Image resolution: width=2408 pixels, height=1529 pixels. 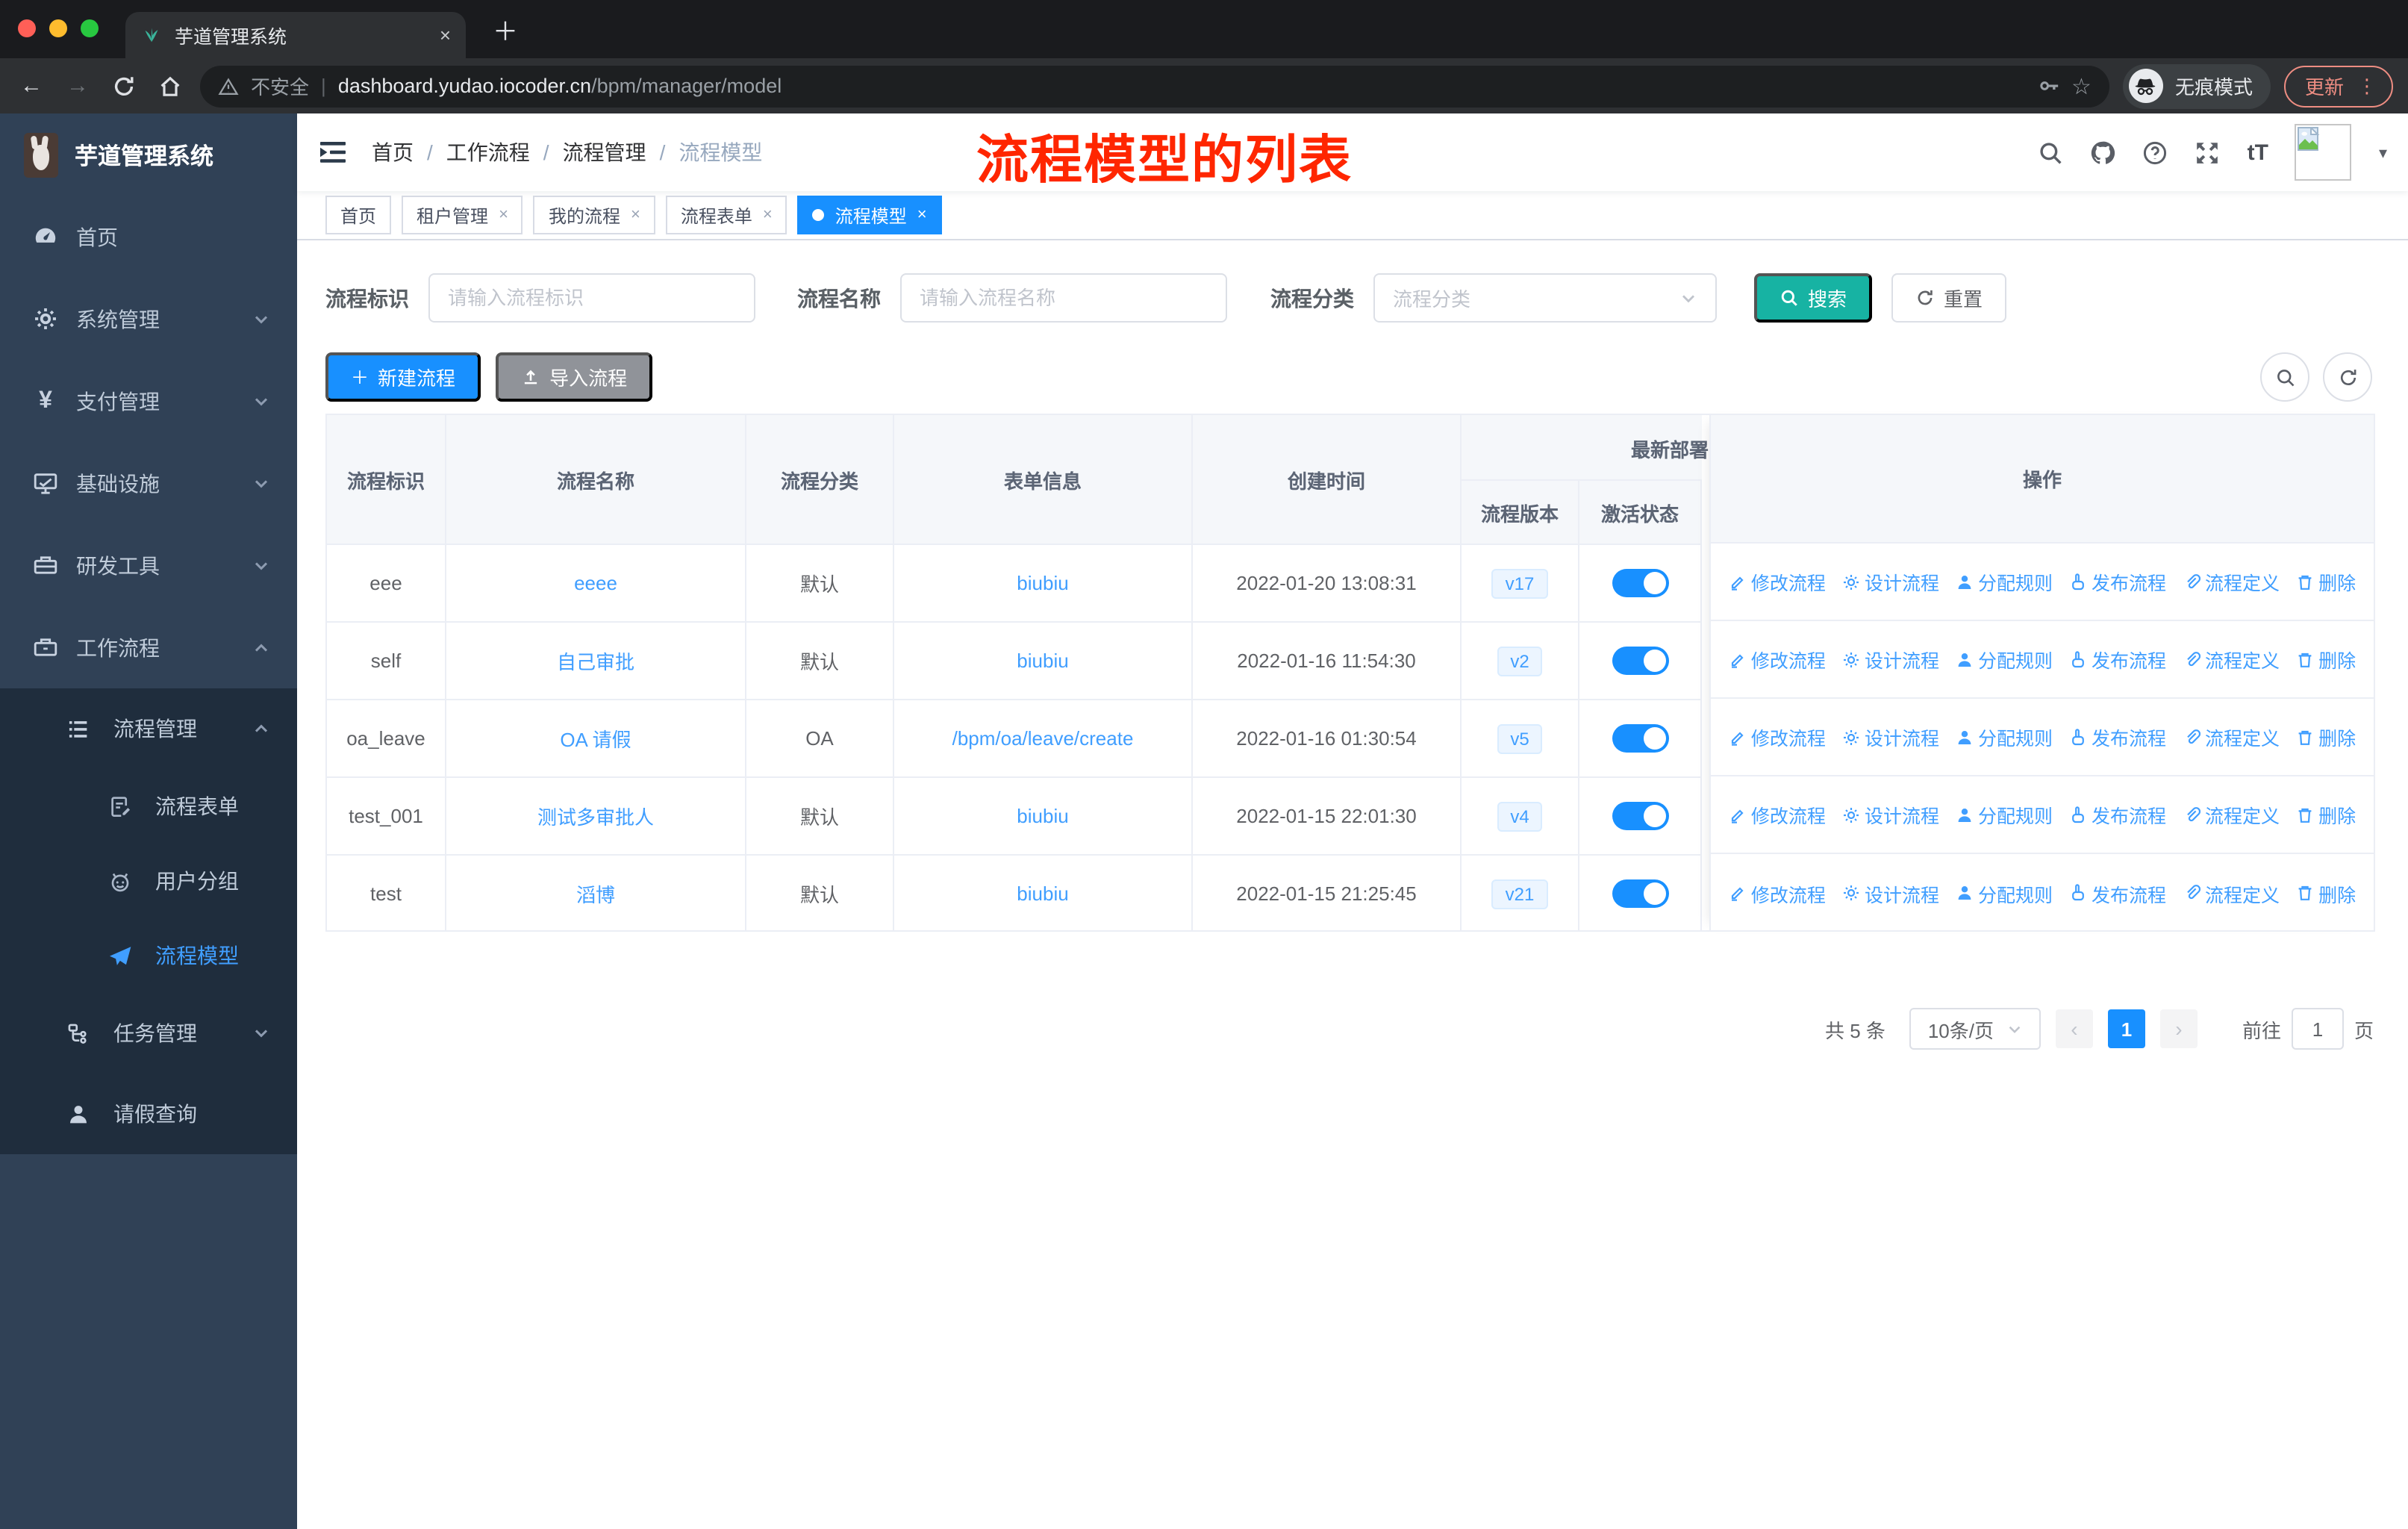 What do you see at coordinates (148, 483) in the screenshot?
I see `sidebar-item-infrastructure: 基础设施` at bounding box center [148, 483].